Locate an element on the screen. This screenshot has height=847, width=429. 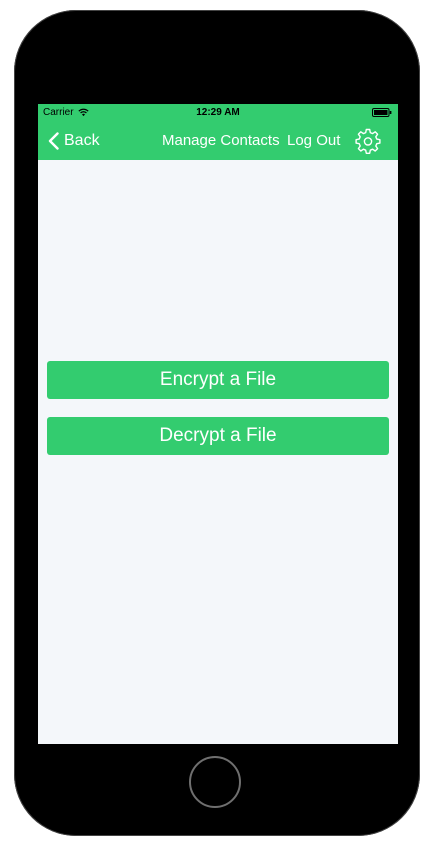
chevron-left-icon is located at coordinates (53, 141).